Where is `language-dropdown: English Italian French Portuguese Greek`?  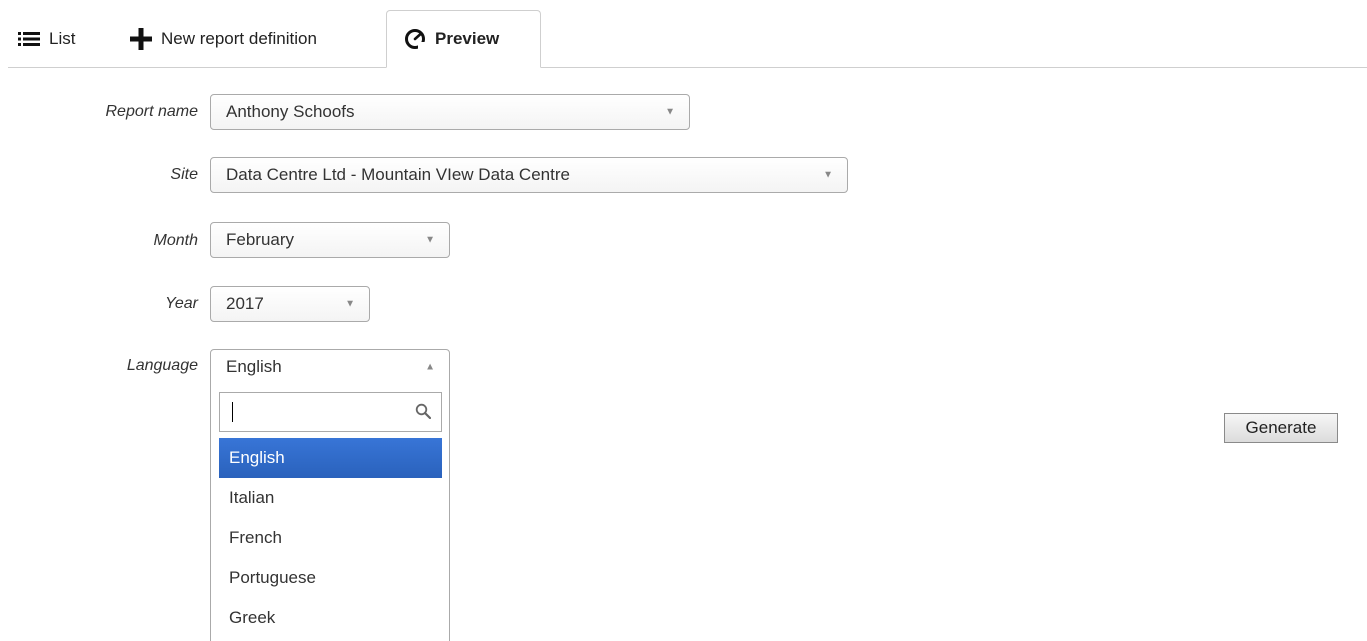 language-dropdown: English Italian French Portuguese Greek is located at coordinates (330, 512).